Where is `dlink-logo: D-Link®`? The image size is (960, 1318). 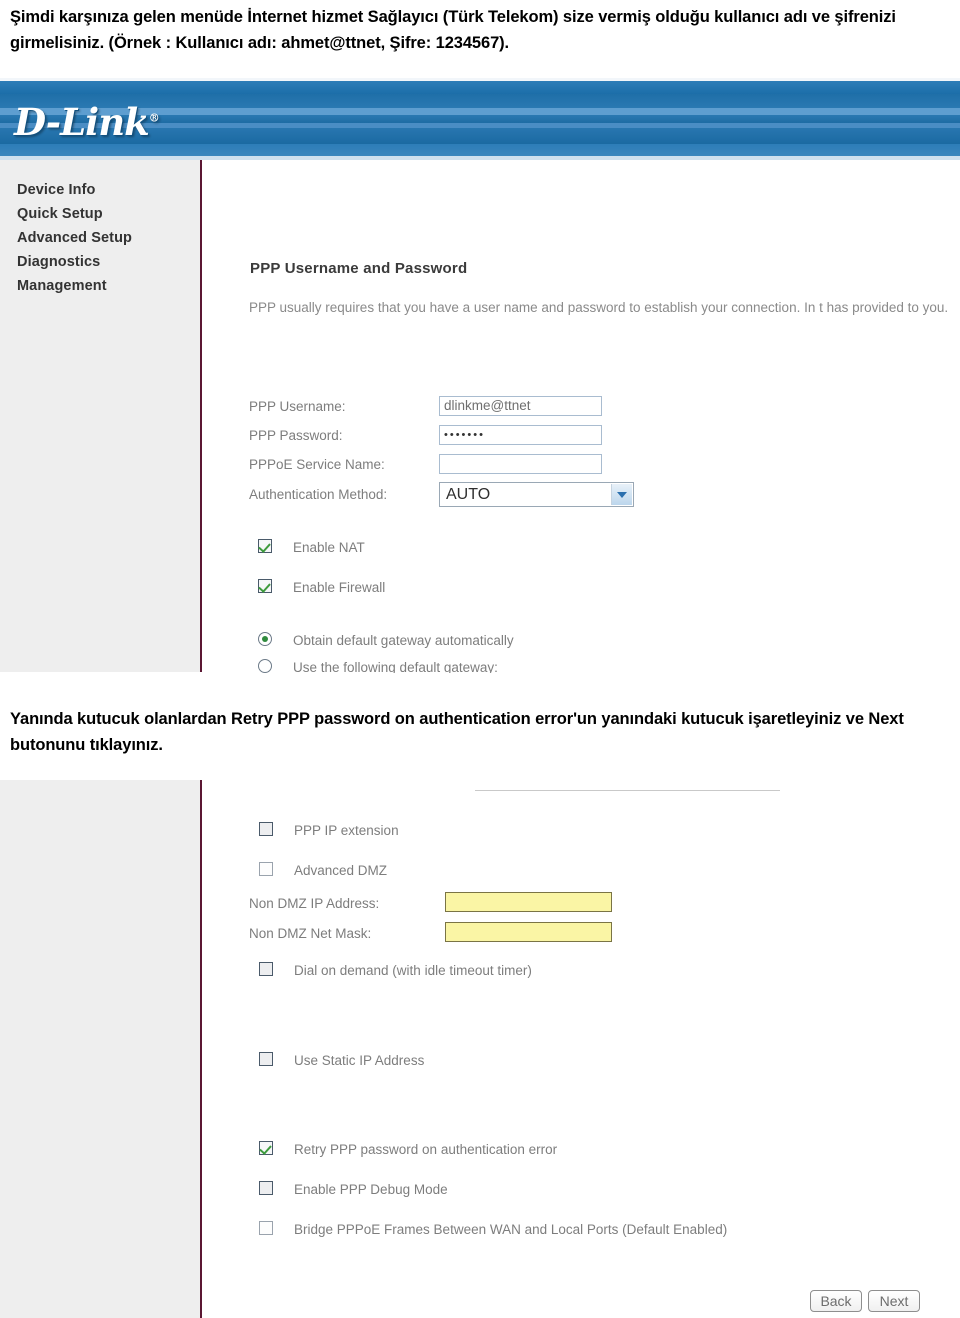
dlink-logo: D-Link® is located at coordinates (87, 122).